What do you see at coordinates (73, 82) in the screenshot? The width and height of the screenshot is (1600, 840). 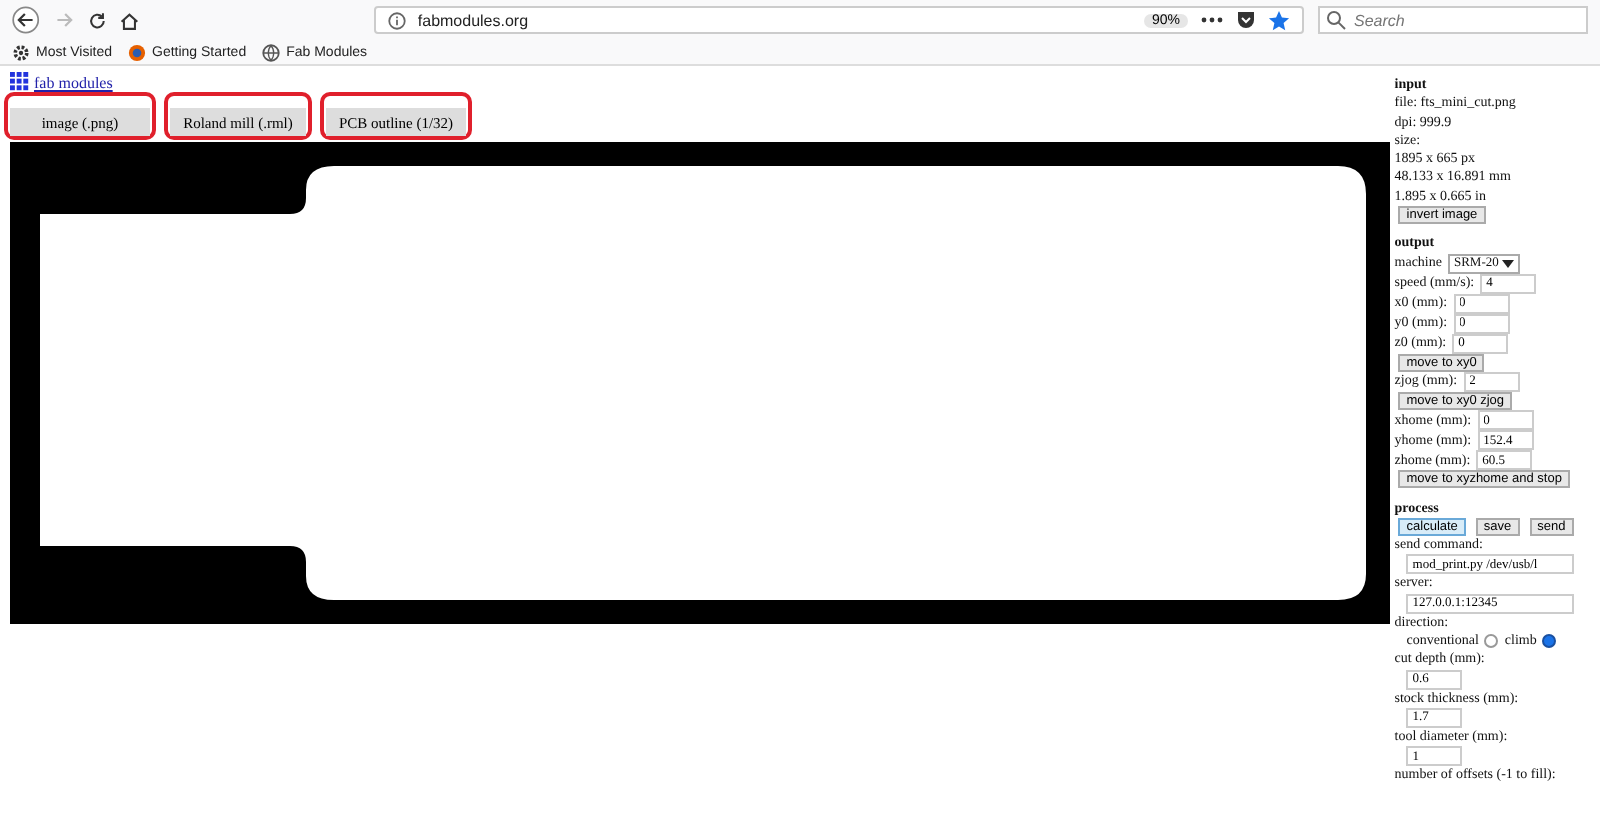 I see `title-link: fab modules` at bounding box center [73, 82].